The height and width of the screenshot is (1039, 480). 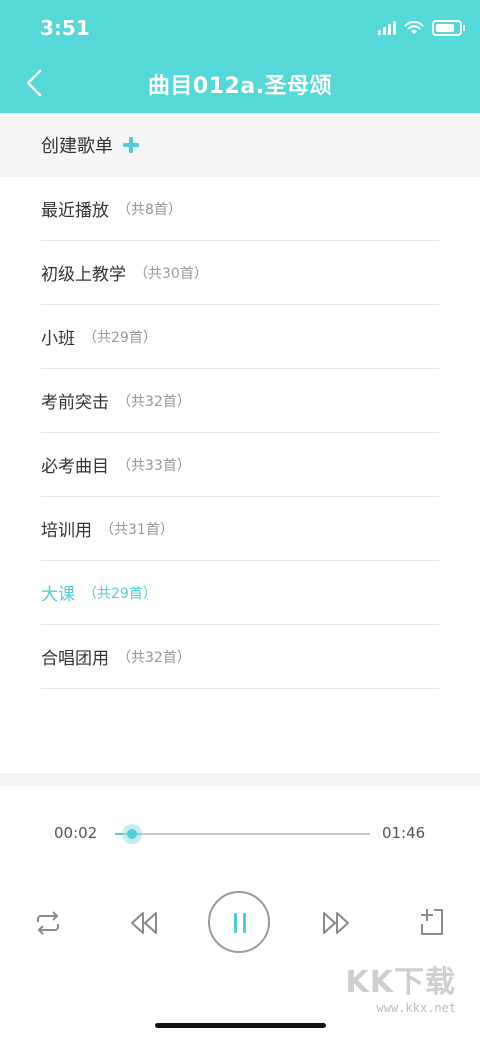 What do you see at coordinates (132, 834) in the screenshot?
I see `progress-knob` at bounding box center [132, 834].